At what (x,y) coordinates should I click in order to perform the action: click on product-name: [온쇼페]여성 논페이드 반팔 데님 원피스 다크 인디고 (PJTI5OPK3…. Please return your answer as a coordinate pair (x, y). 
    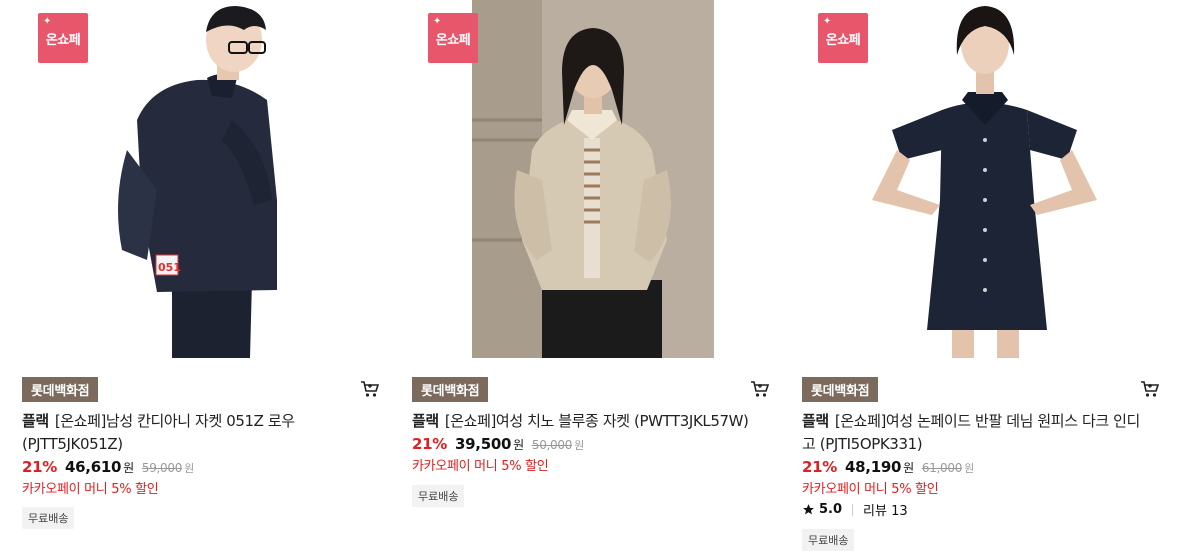
    Looking at the image, I should click on (971, 432).